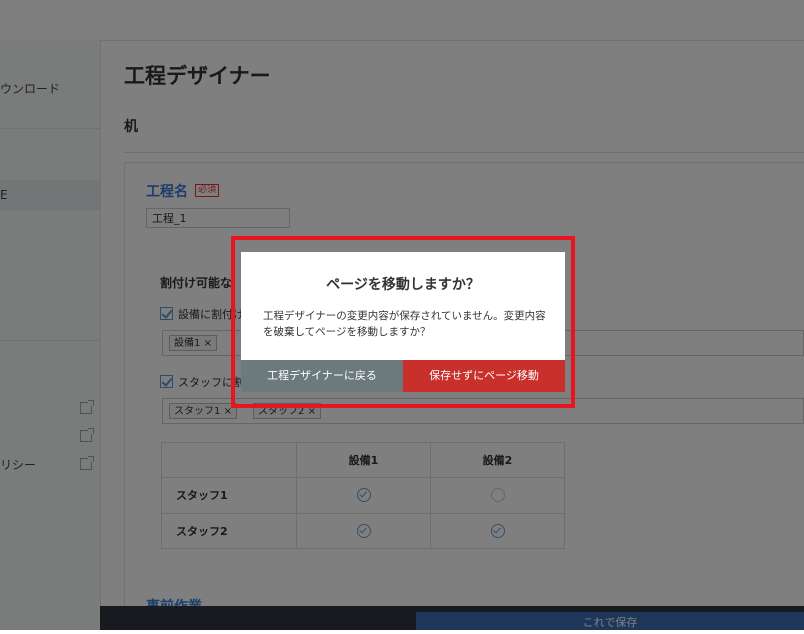 Image resolution: width=804 pixels, height=634 pixels. I want to click on back-to-designer-button: 工程デザイナーに戻る, so click(322, 376).